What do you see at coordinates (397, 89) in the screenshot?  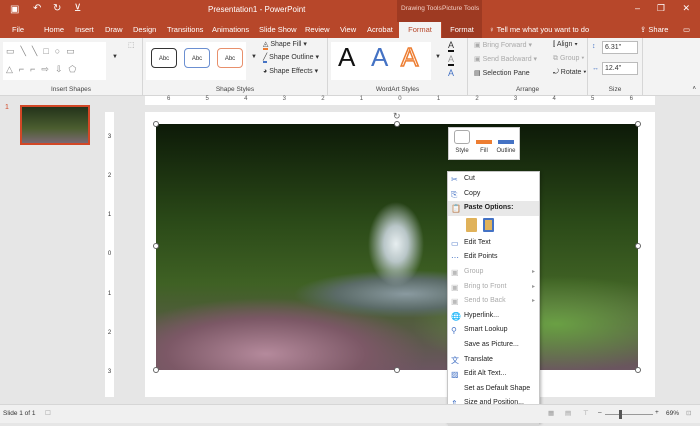 I see `group-label: WordArt Styles` at bounding box center [397, 89].